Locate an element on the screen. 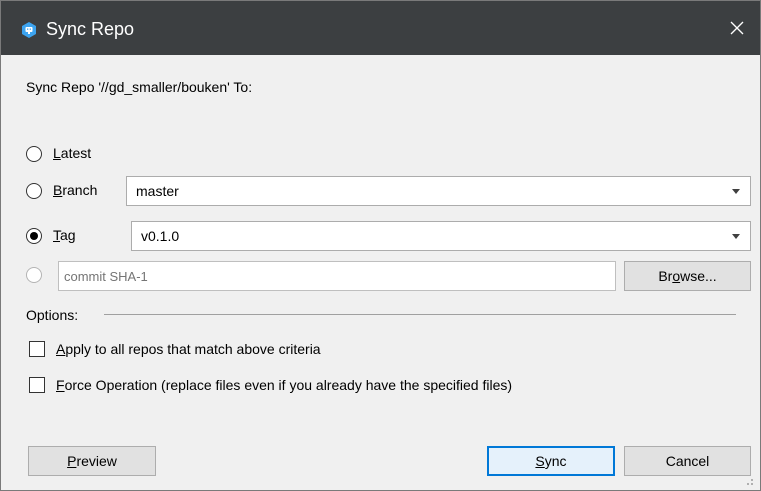 Image resolution: width=761 pixels, height=491 pixels. radio-branch-label: Branch is located at coordinates (75, 190).